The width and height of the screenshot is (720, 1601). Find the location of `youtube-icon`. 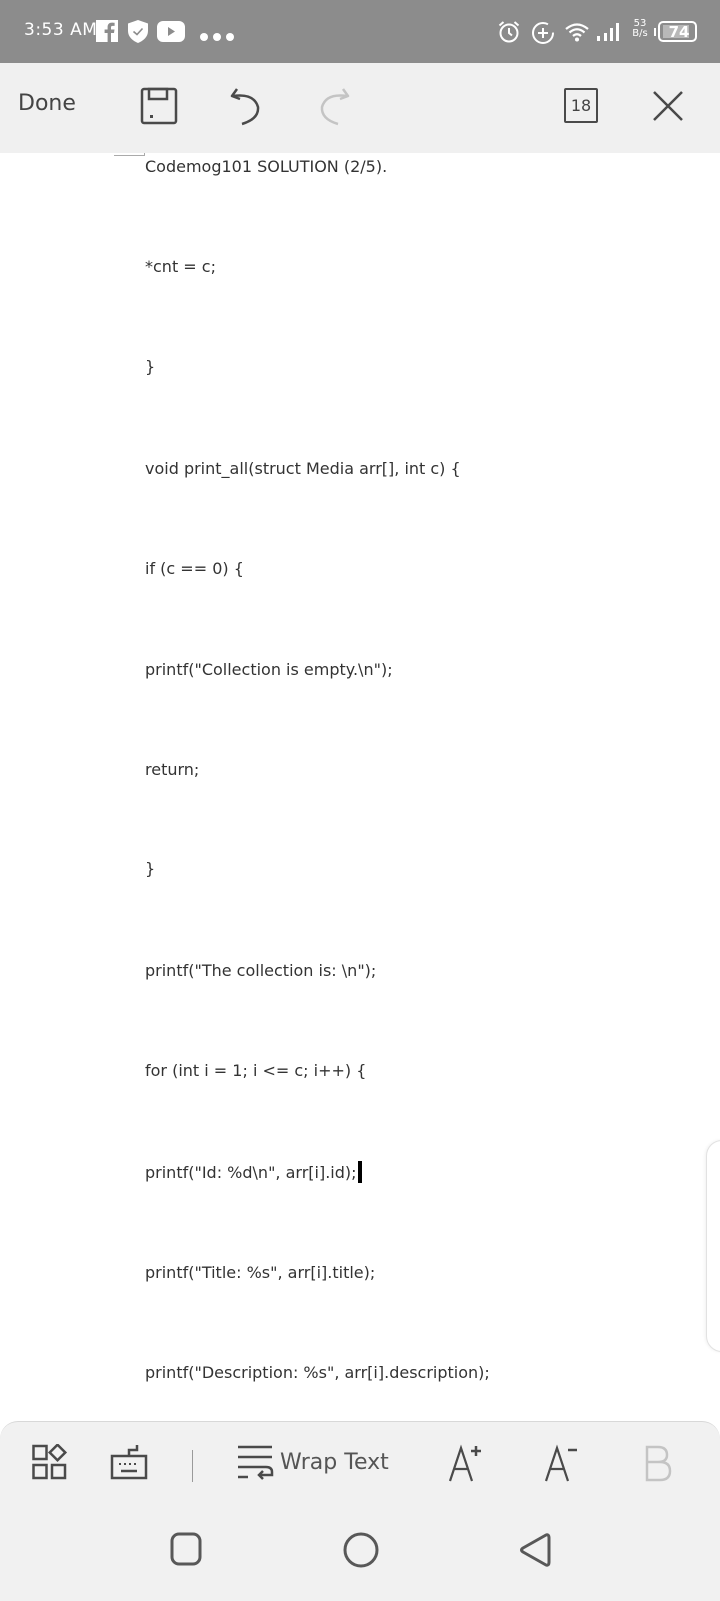

youtube-icon is located at coordinates (171, 34).